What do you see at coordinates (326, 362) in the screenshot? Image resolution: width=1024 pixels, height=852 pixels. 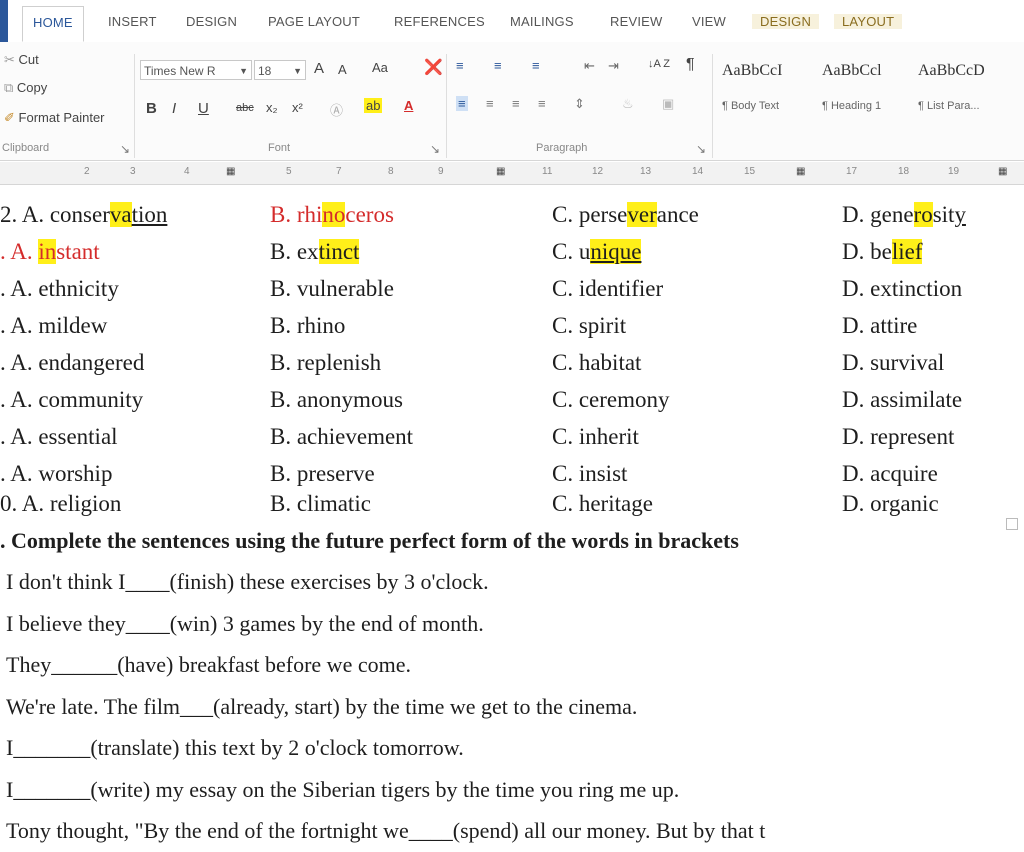 I see `option-b: B. replenish` at bounding box center [326, 362].